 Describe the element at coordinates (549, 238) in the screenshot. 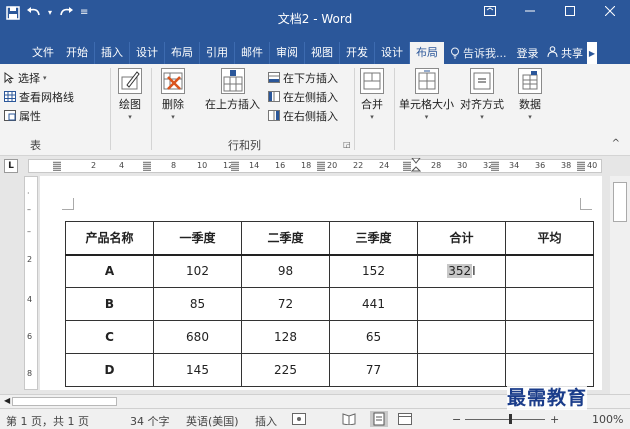

I see `header-average: 平均` at that location.